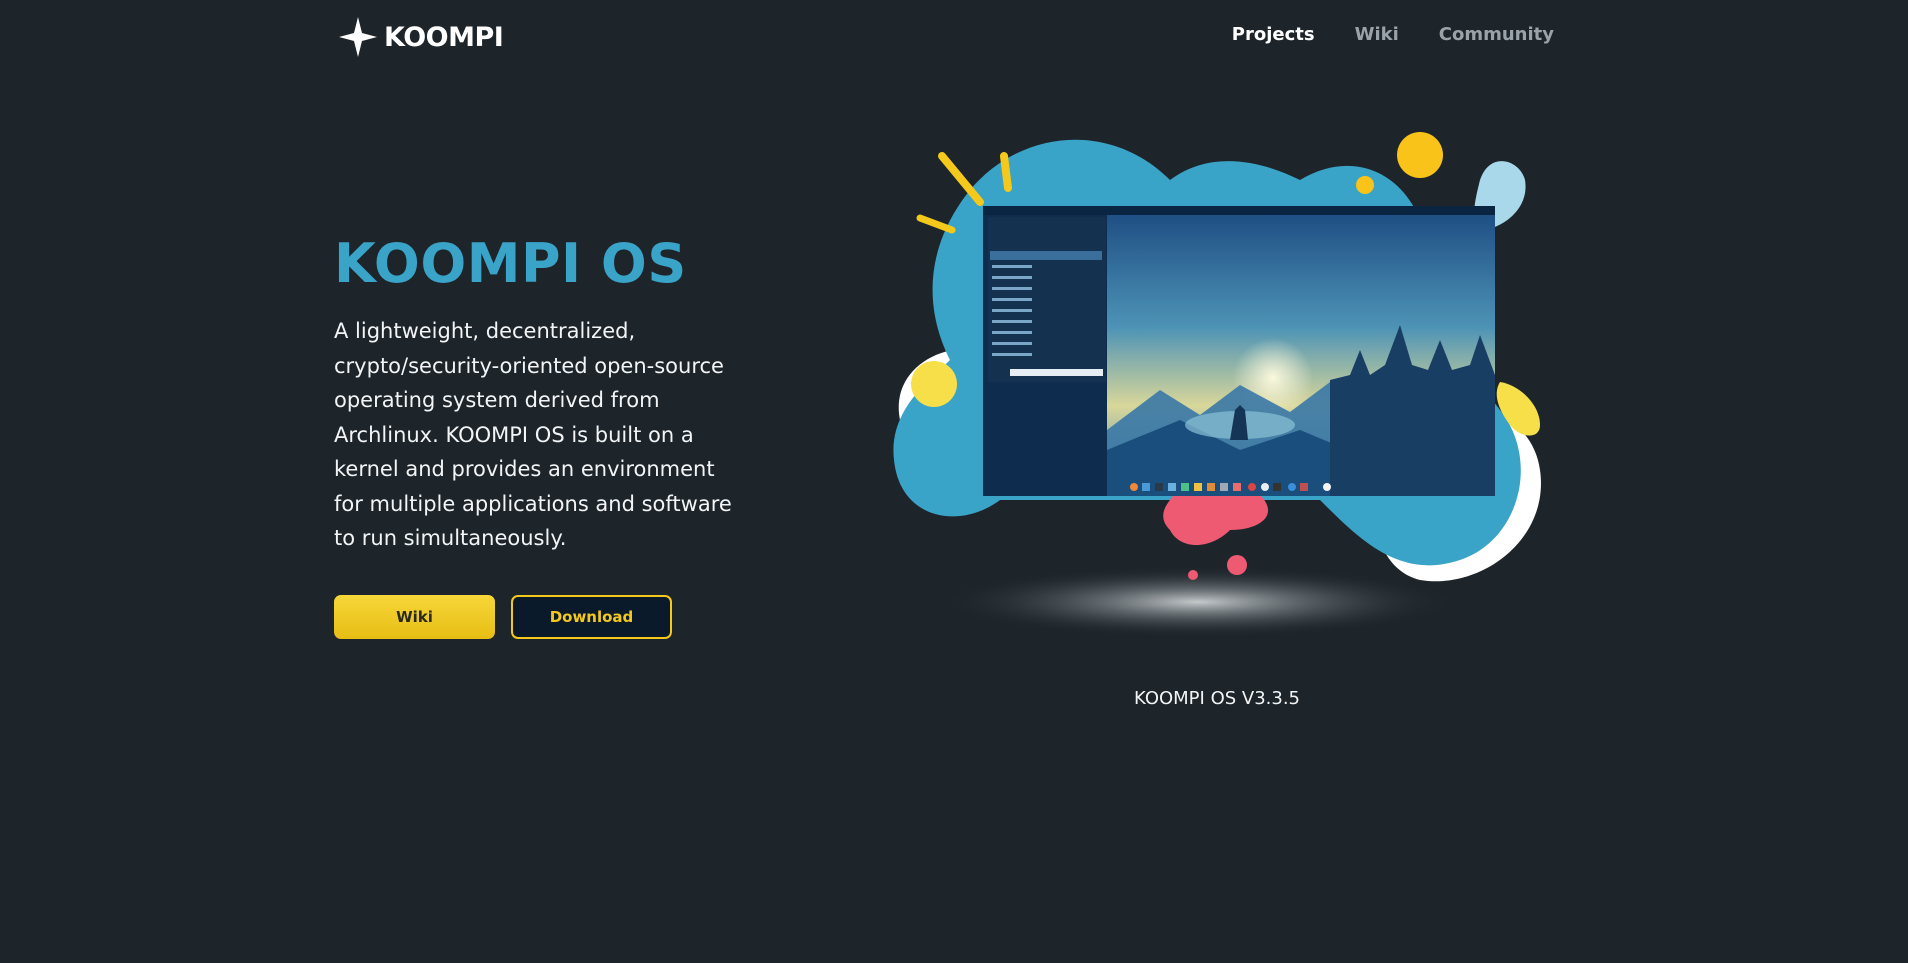 The width and height of the screenshot is (1908, 963). I want to click on yellow-dot-left, so click(934, 384).